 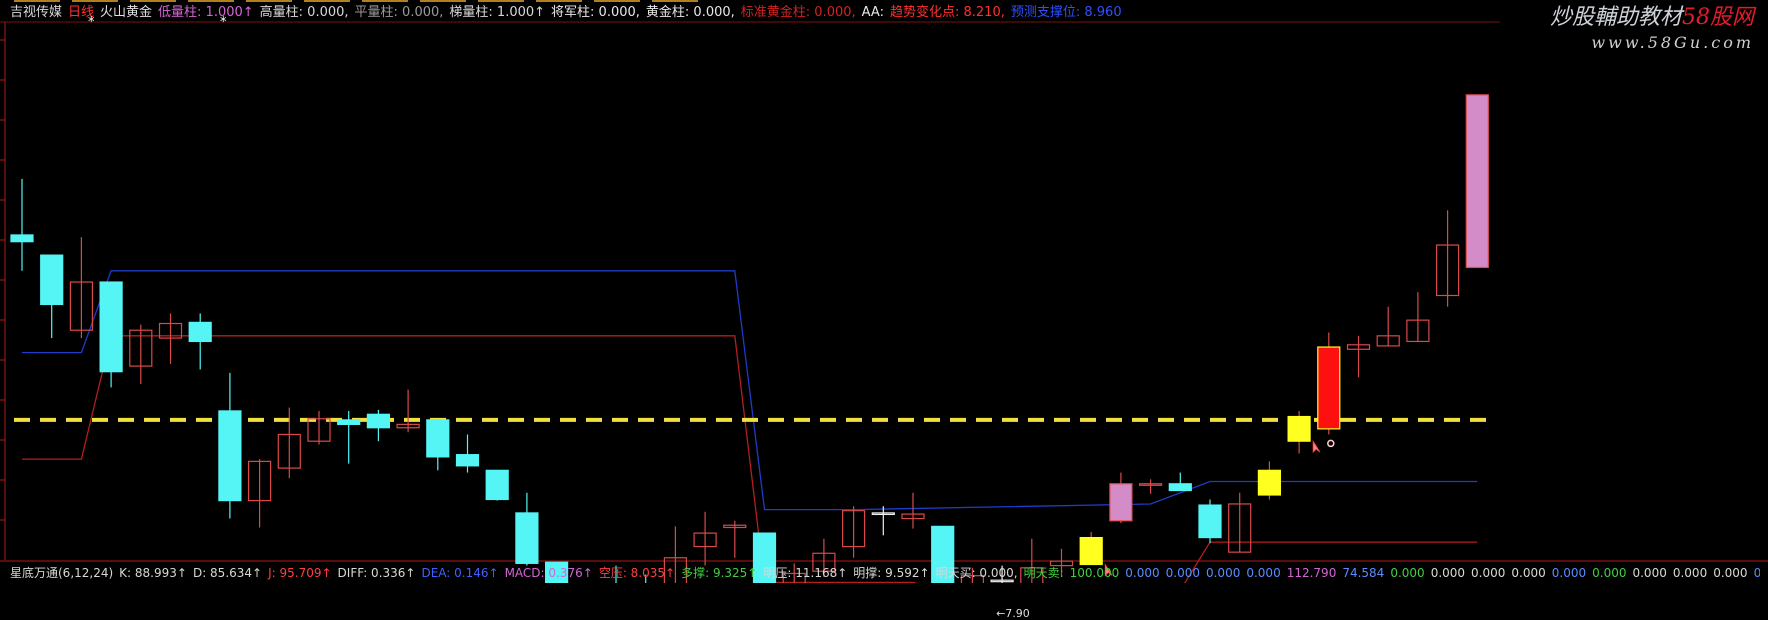 What do you see at coordinates (891, 573) in the screenshot?
I see `footer-item-10: 明撑: 9.592↑` at bounding box center [891, 573].